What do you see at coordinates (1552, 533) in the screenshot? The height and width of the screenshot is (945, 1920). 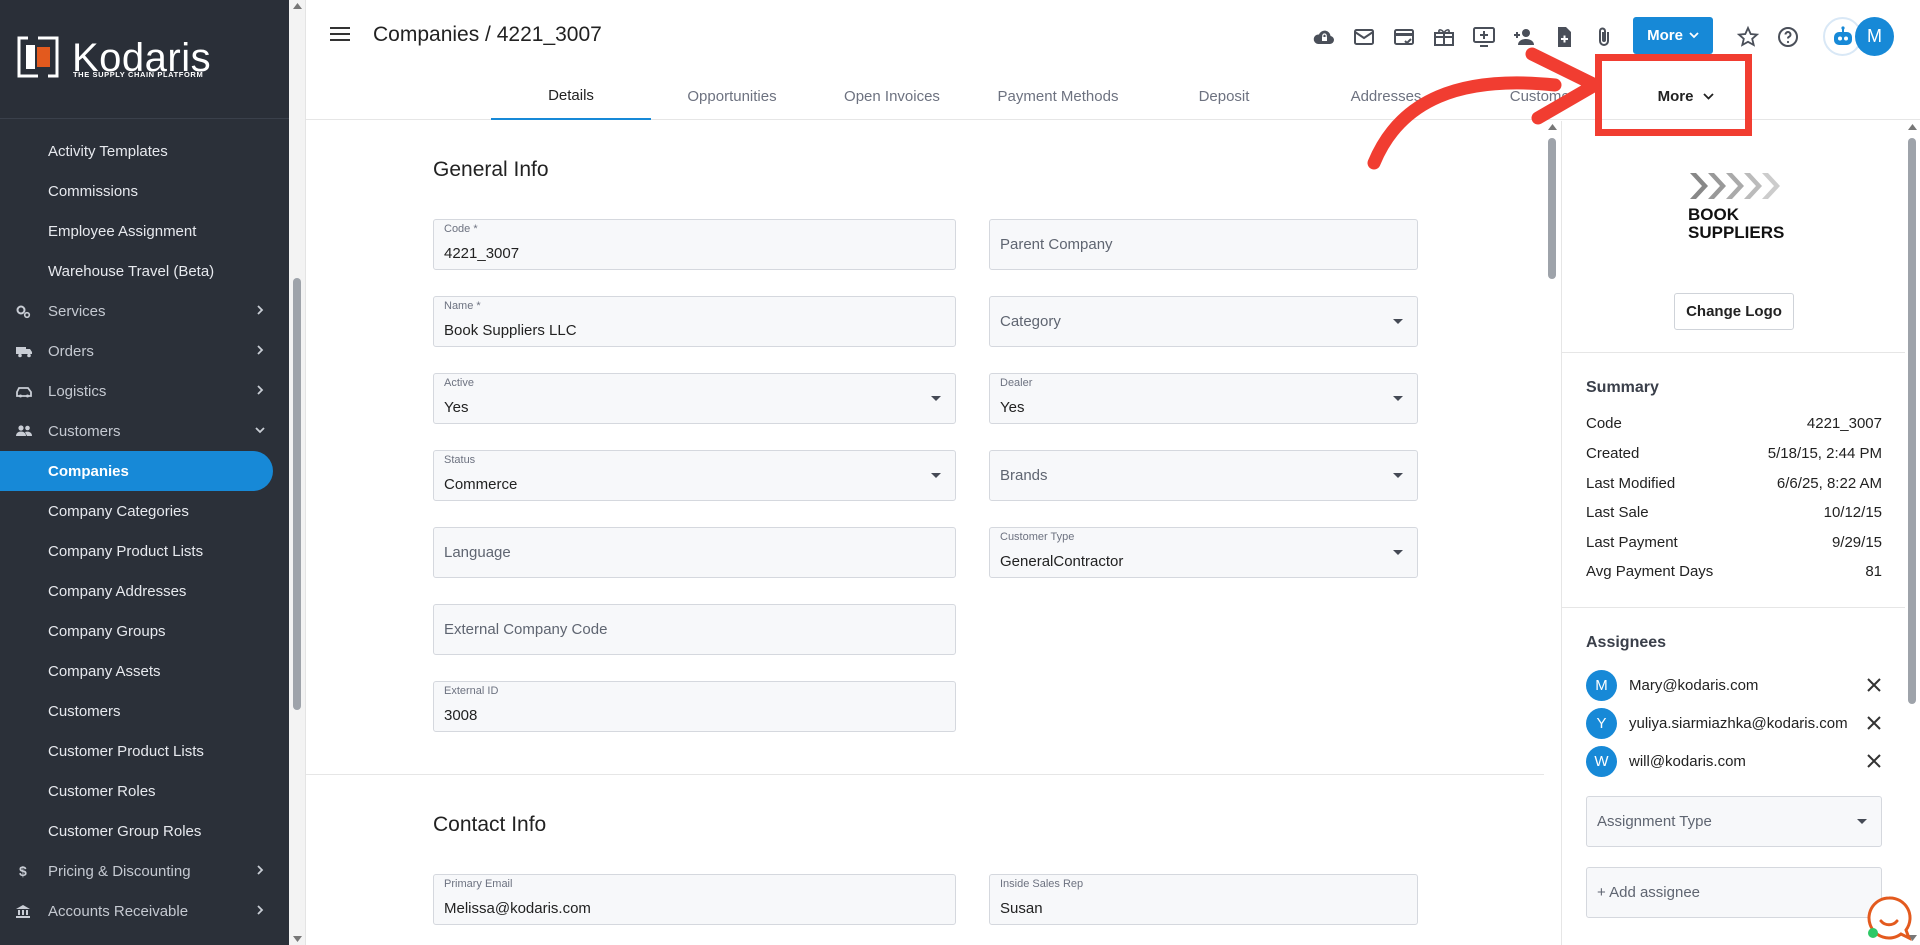 I see `main-scrollbar` at bounding box center [1552, 533].